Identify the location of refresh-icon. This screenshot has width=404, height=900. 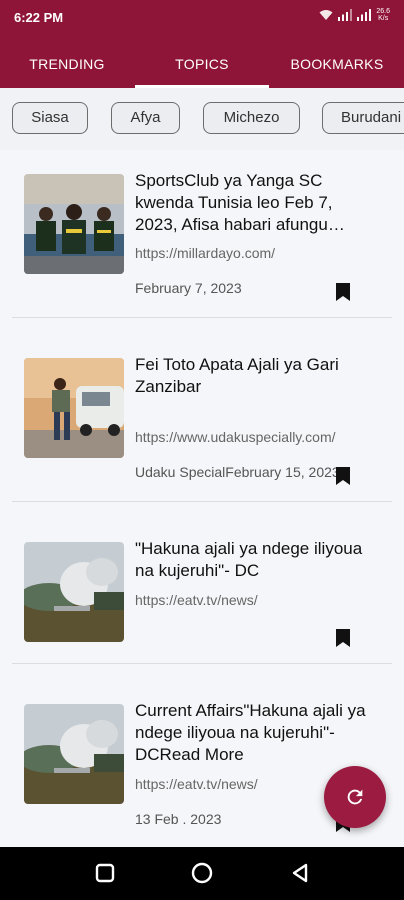
(355, 797).